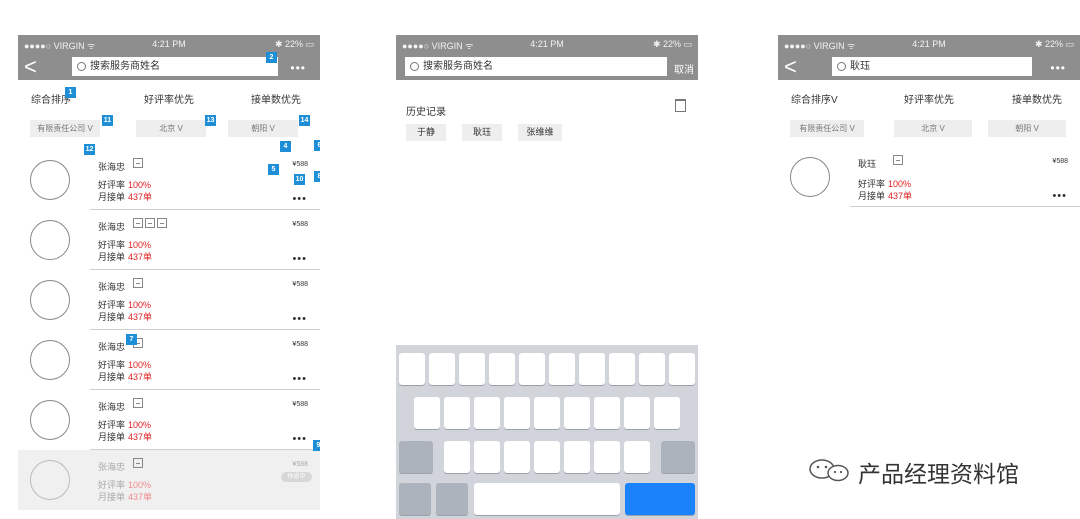 This screenshot has height=519, width=1080. What do you see at coordinates (169, 480) in the screenshot?
I see `list-item-resting: 张海忠 ¥588 休息中 好评率 100% 月接单 437单` at bounding box center [169, 480].